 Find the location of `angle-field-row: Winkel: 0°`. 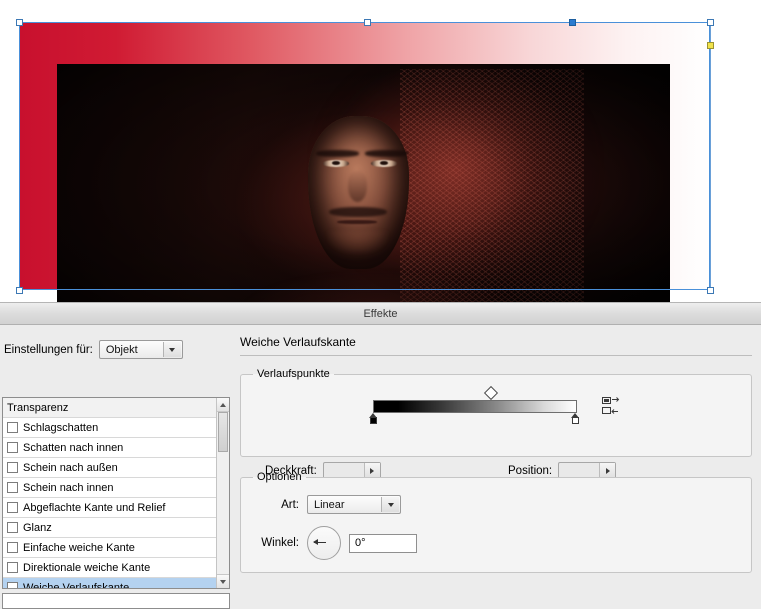

angle-field-row: Winkel: 0° is located at coordinates (496, 543).